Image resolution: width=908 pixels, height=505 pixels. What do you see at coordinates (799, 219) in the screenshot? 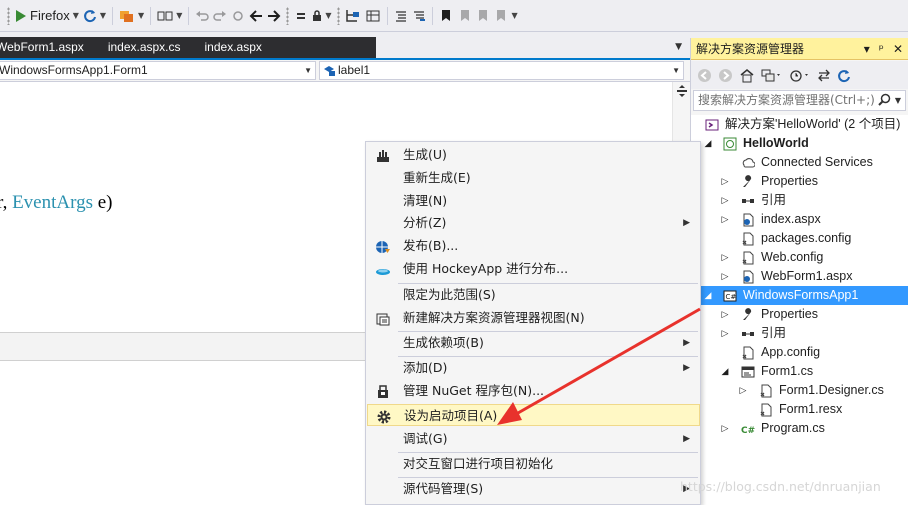
I see `tree-item-index-aspx: ▷ index.aspx` at bounding box center [799, 219].